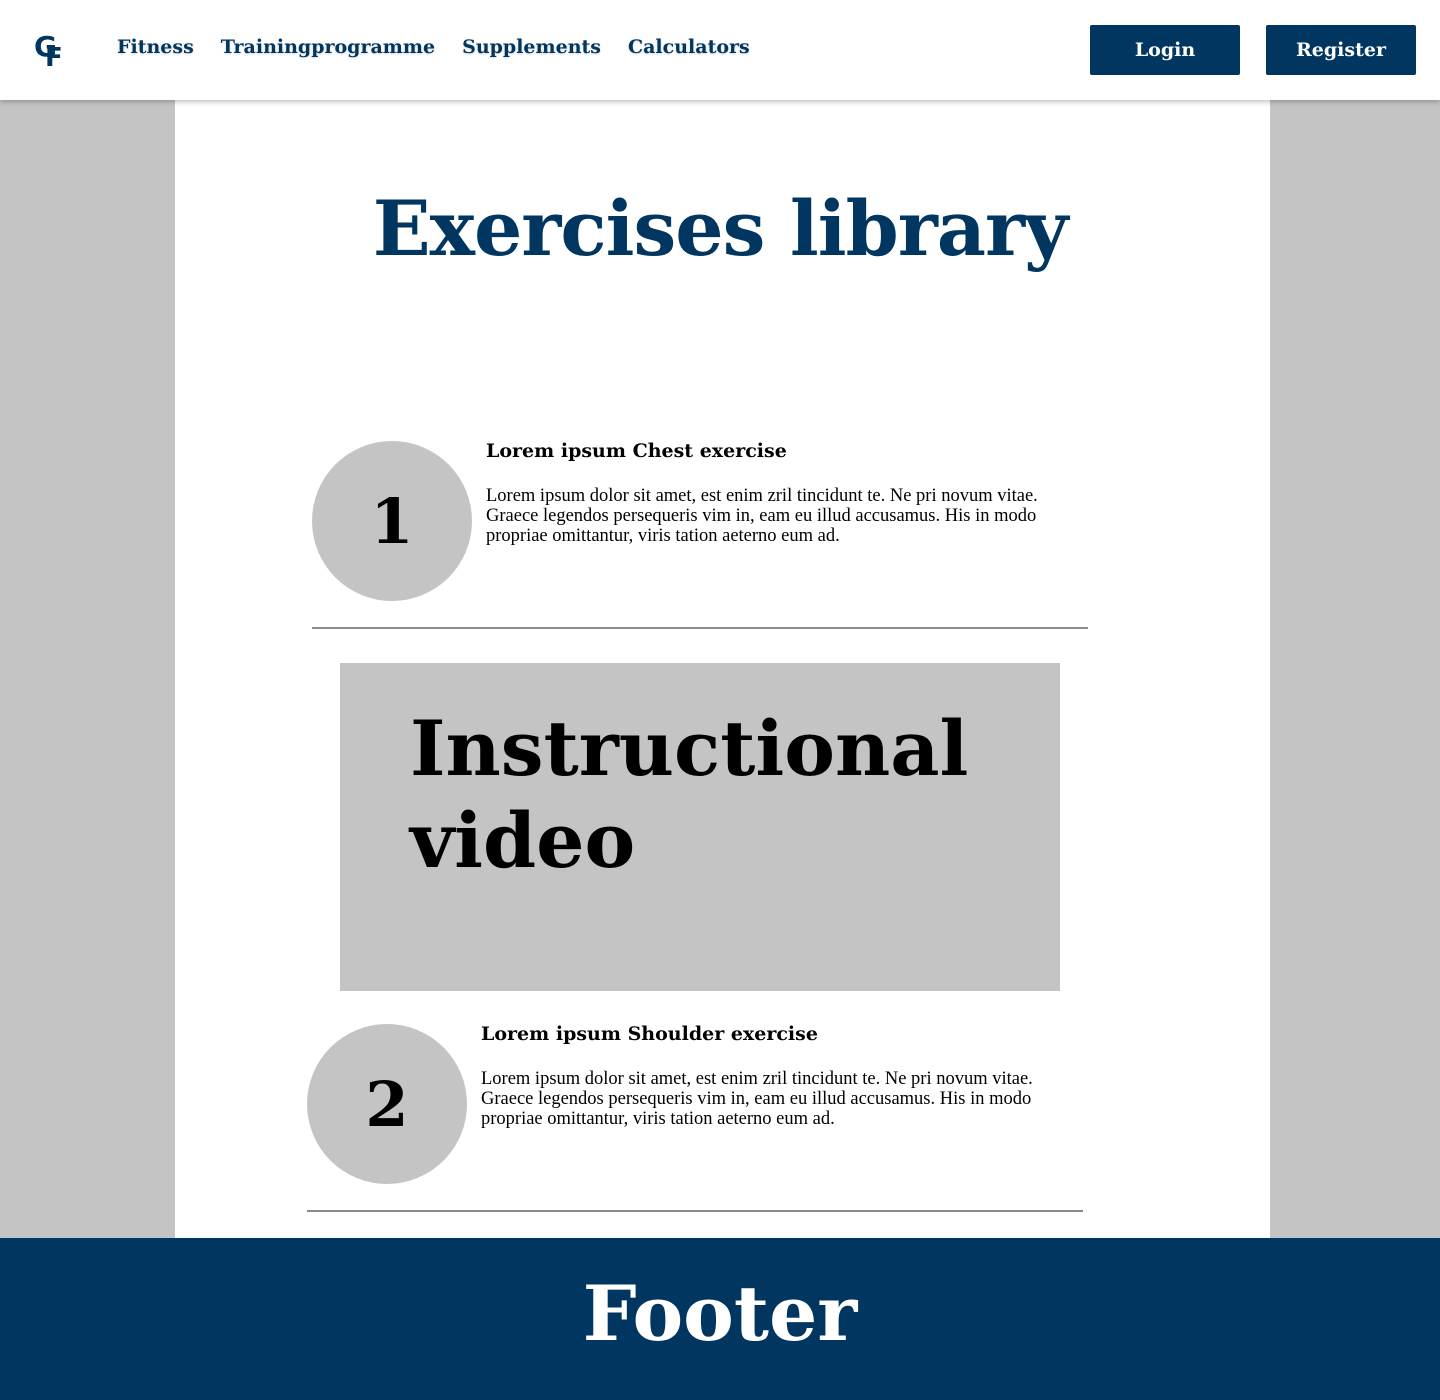 The height and width of the screenshot is (1400, 1440). What do you see at coordinates (689, 47) in the screenshot?
I see `nav-link-calculators: Calculators` at bounding box center [689, 47].